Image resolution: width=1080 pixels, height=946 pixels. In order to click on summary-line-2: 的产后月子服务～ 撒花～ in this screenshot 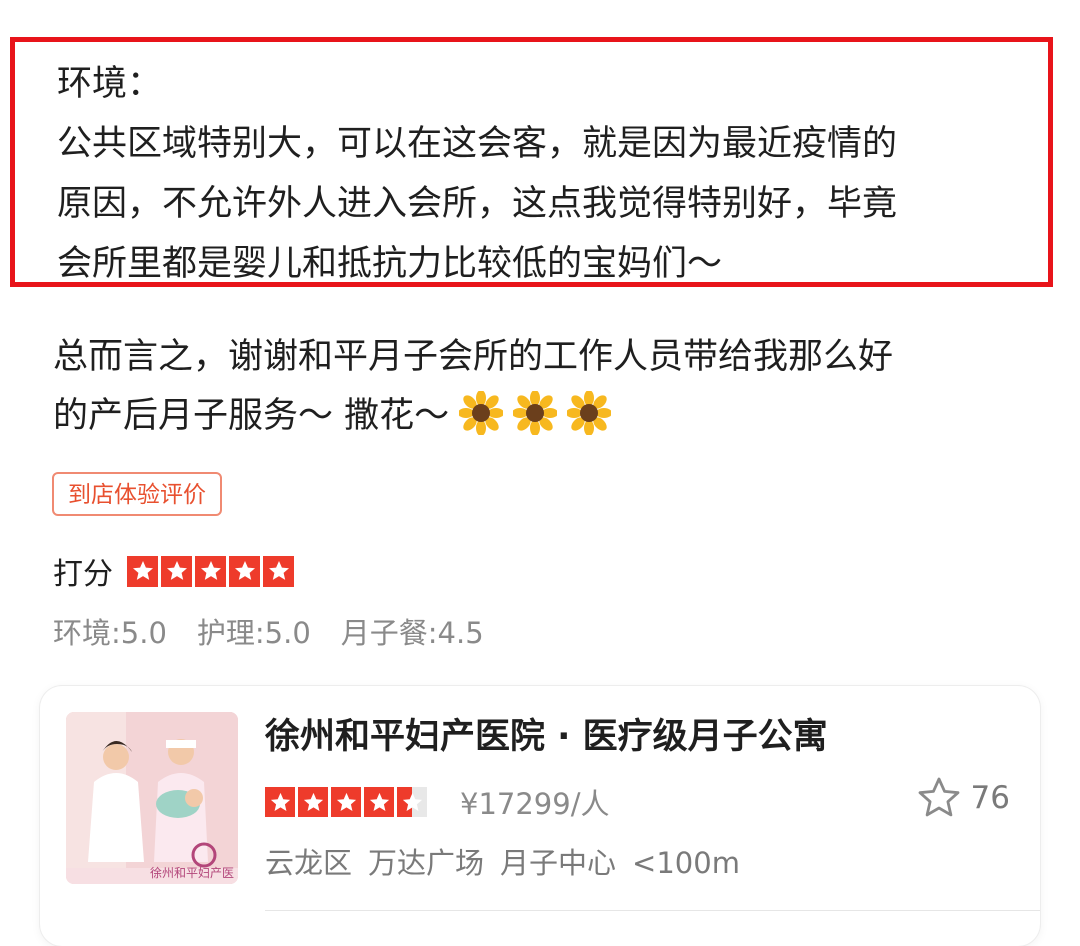, I will do `click(548, 416)`.